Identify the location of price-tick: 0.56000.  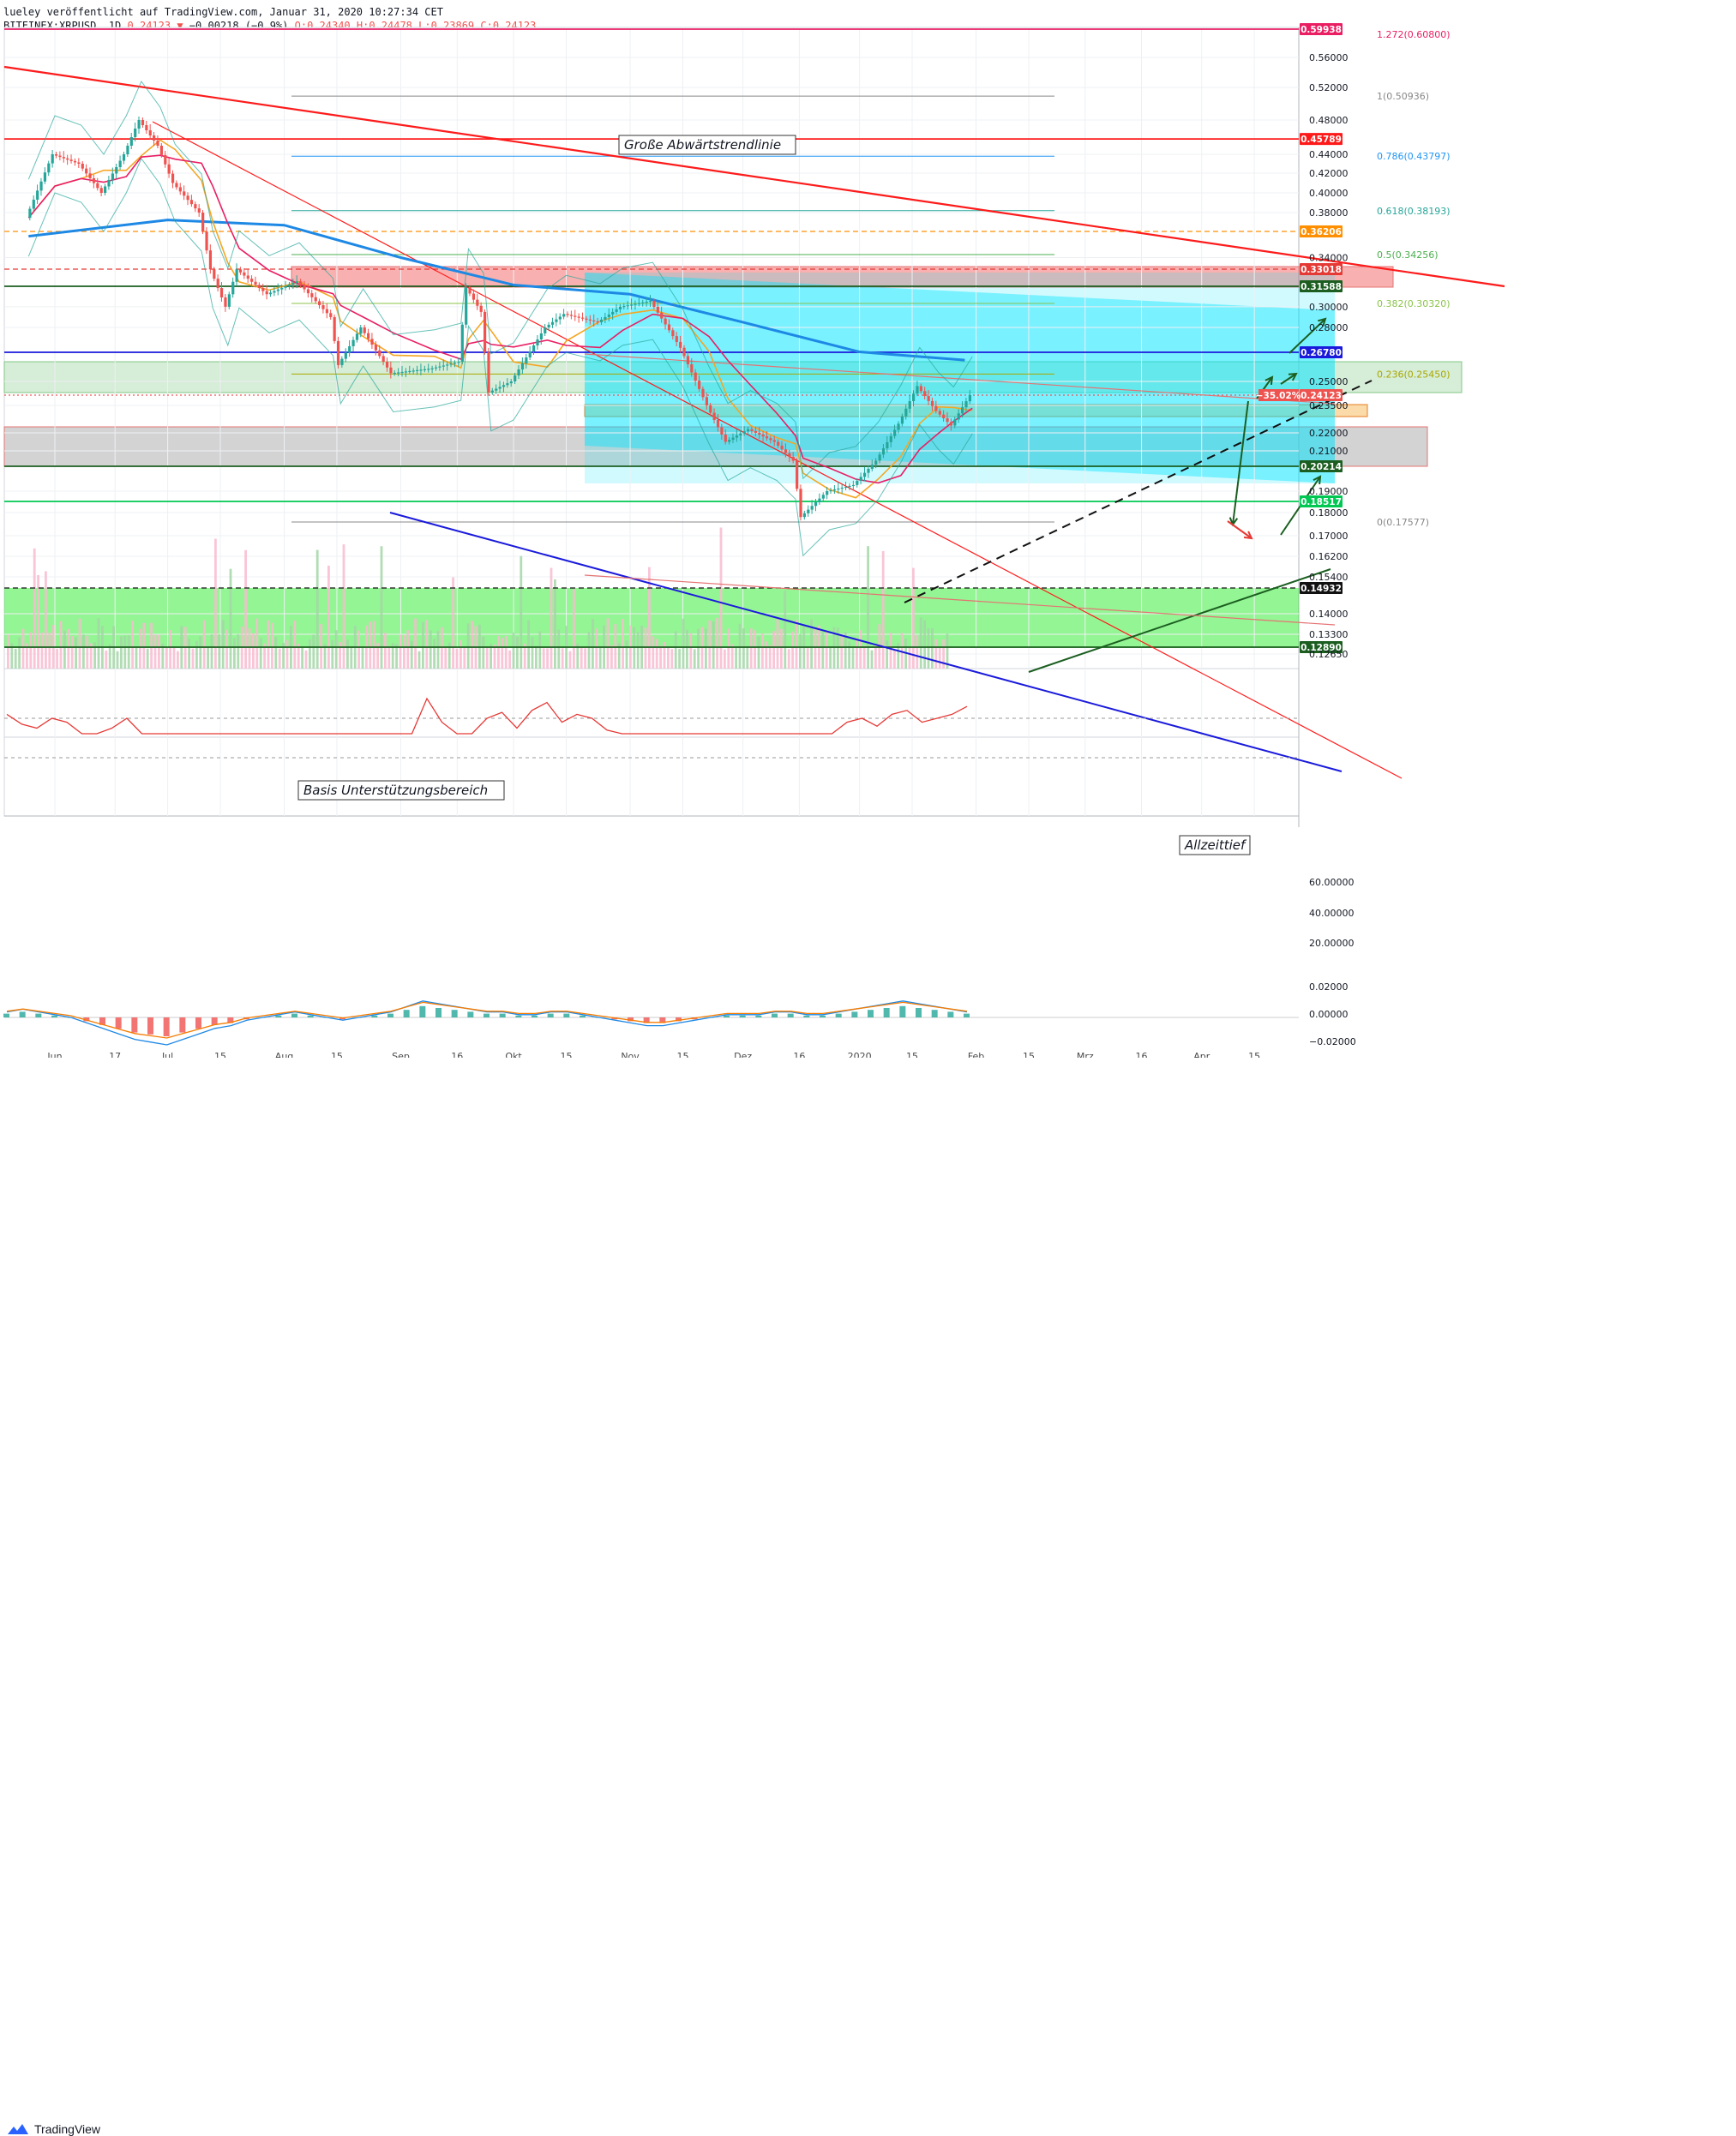
(1329, 58).